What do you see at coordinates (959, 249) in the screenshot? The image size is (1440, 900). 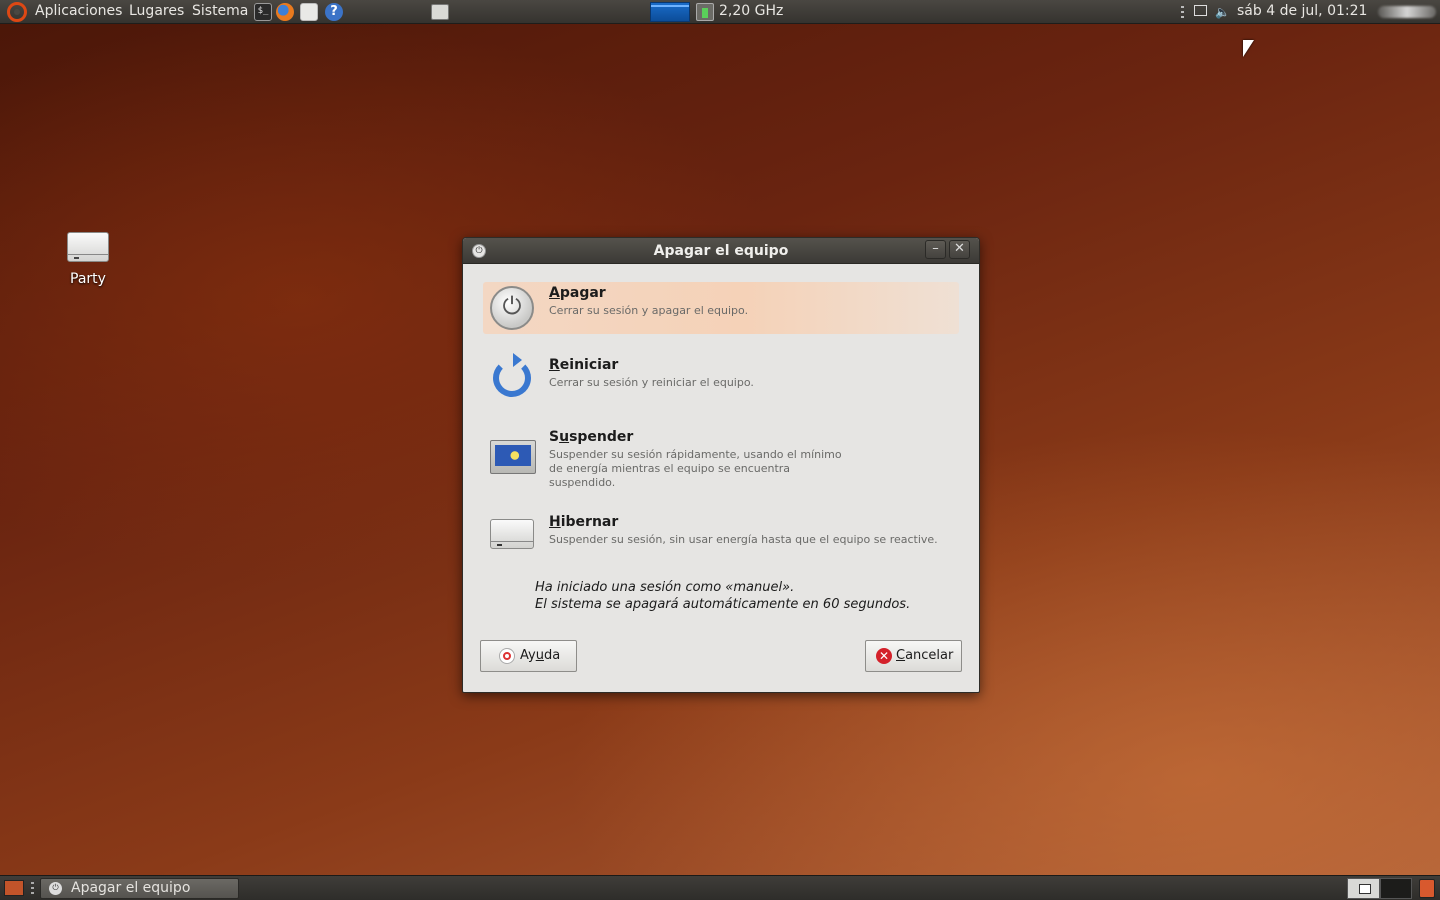 I see `close-button: ✕` at bounding box center [959, 249].